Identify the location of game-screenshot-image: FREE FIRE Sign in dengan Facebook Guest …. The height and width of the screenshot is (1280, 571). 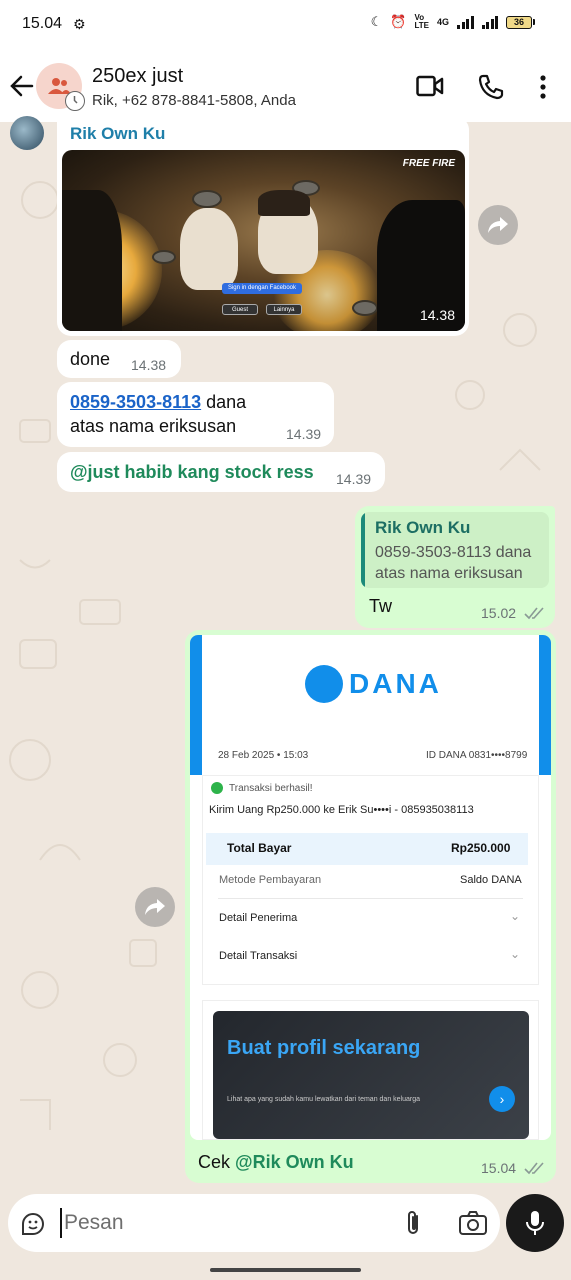
(263, 240).